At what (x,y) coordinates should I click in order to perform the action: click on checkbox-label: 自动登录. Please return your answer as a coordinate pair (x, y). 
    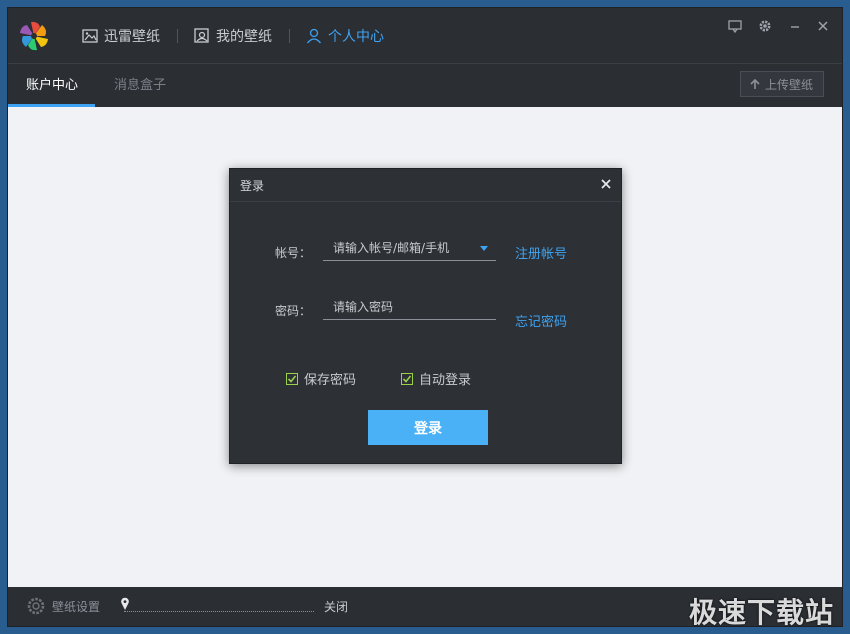
    Looking at the image, I should click on (445, 380).